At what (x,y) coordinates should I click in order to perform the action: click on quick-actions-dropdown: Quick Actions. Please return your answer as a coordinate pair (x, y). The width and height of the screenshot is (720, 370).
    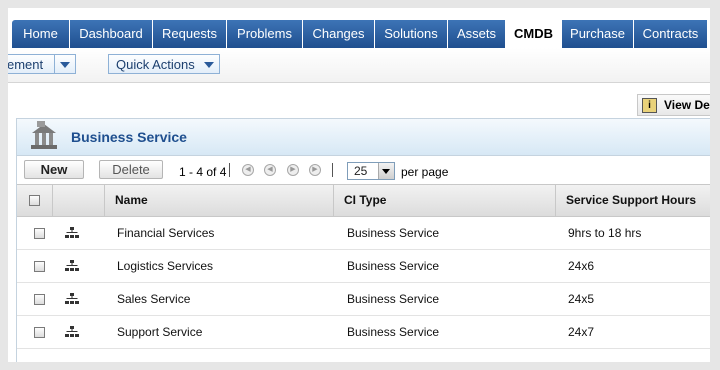
    Looking at the image, I should click on (164, 64).